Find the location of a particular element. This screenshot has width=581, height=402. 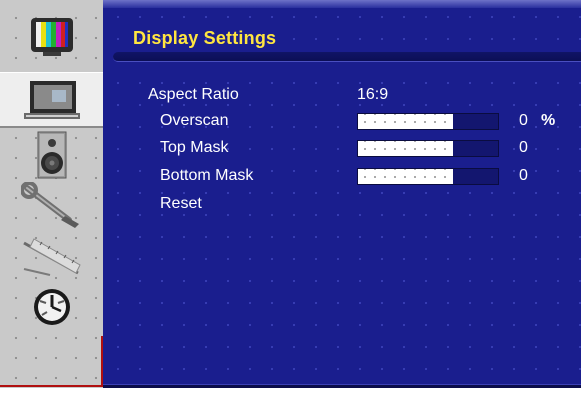

sidebar-item-display is located at coordinates (51, 100).